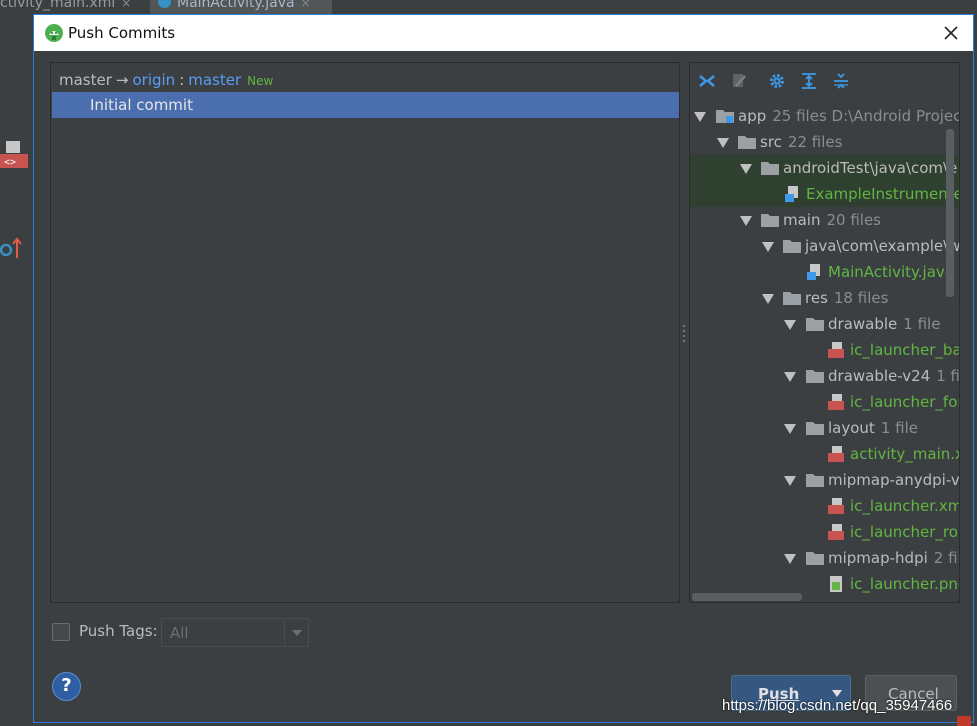 This screenshot has height=726, width=977. I want to click on horizontal-scrollbar, so click(747, 597).